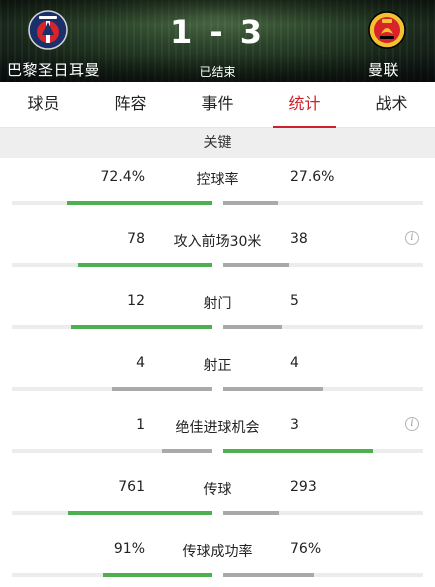 Image resolution: width=435 pixels, height=587 pixels. I want to click on away-team-name: 曼联, so click(384, 70).